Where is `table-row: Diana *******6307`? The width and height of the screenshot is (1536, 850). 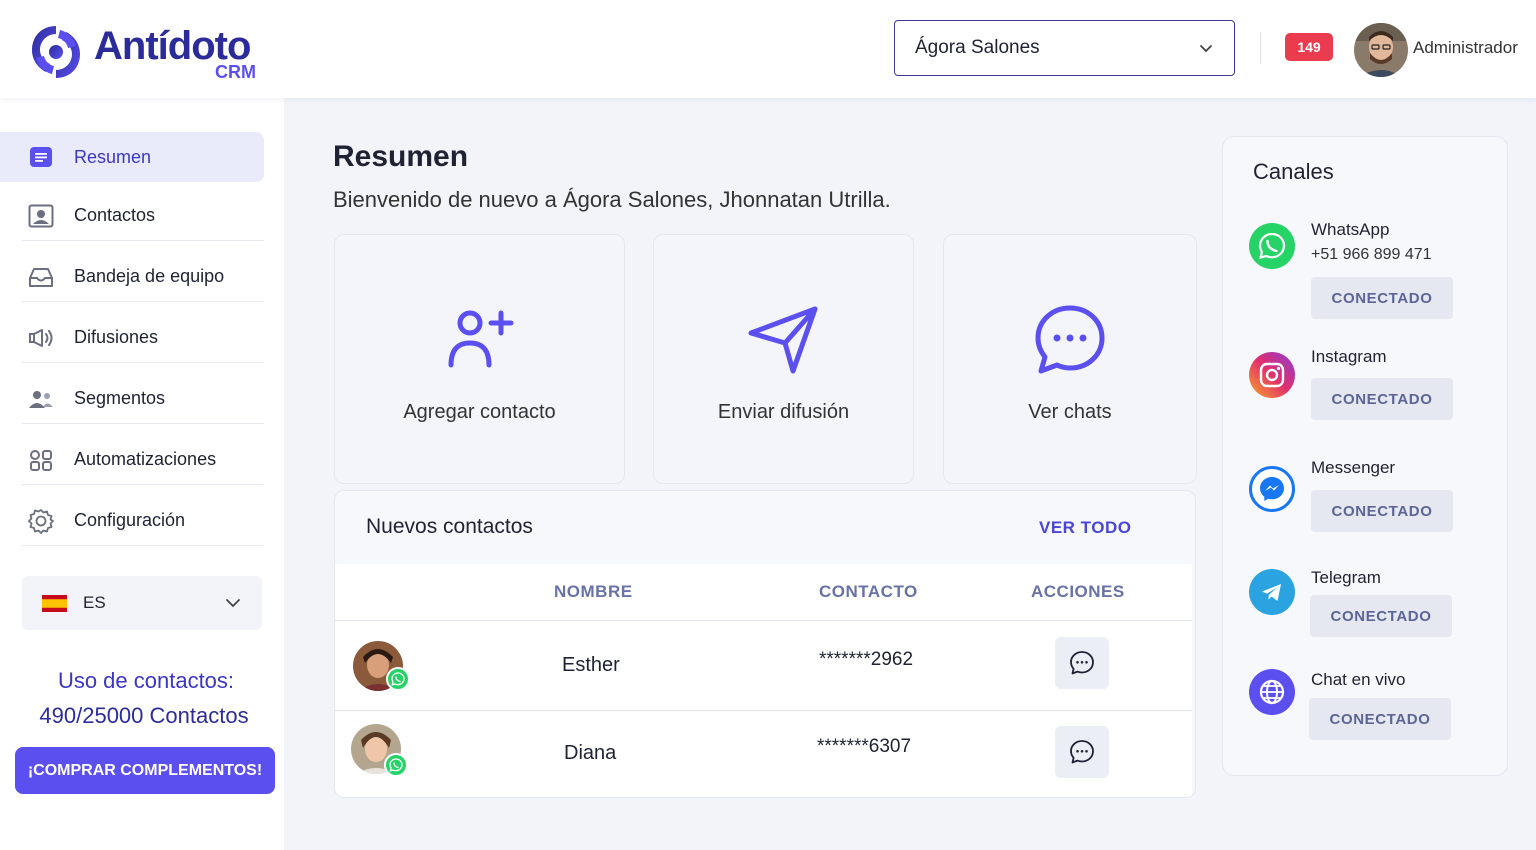 table-row: Diana *******6307 is located at coordinates (763, 754).